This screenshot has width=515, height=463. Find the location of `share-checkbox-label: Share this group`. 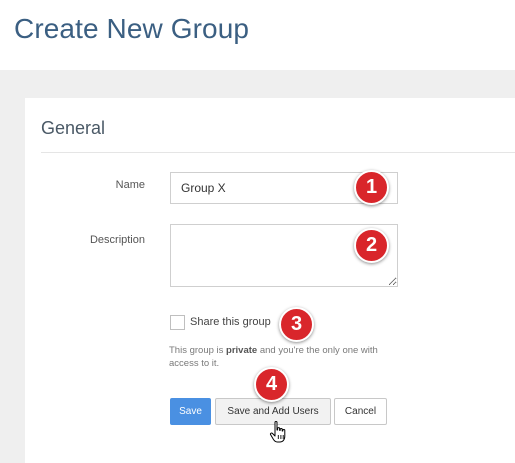

share-checkbox-label: Share this group is located at coordinates (230, 322).